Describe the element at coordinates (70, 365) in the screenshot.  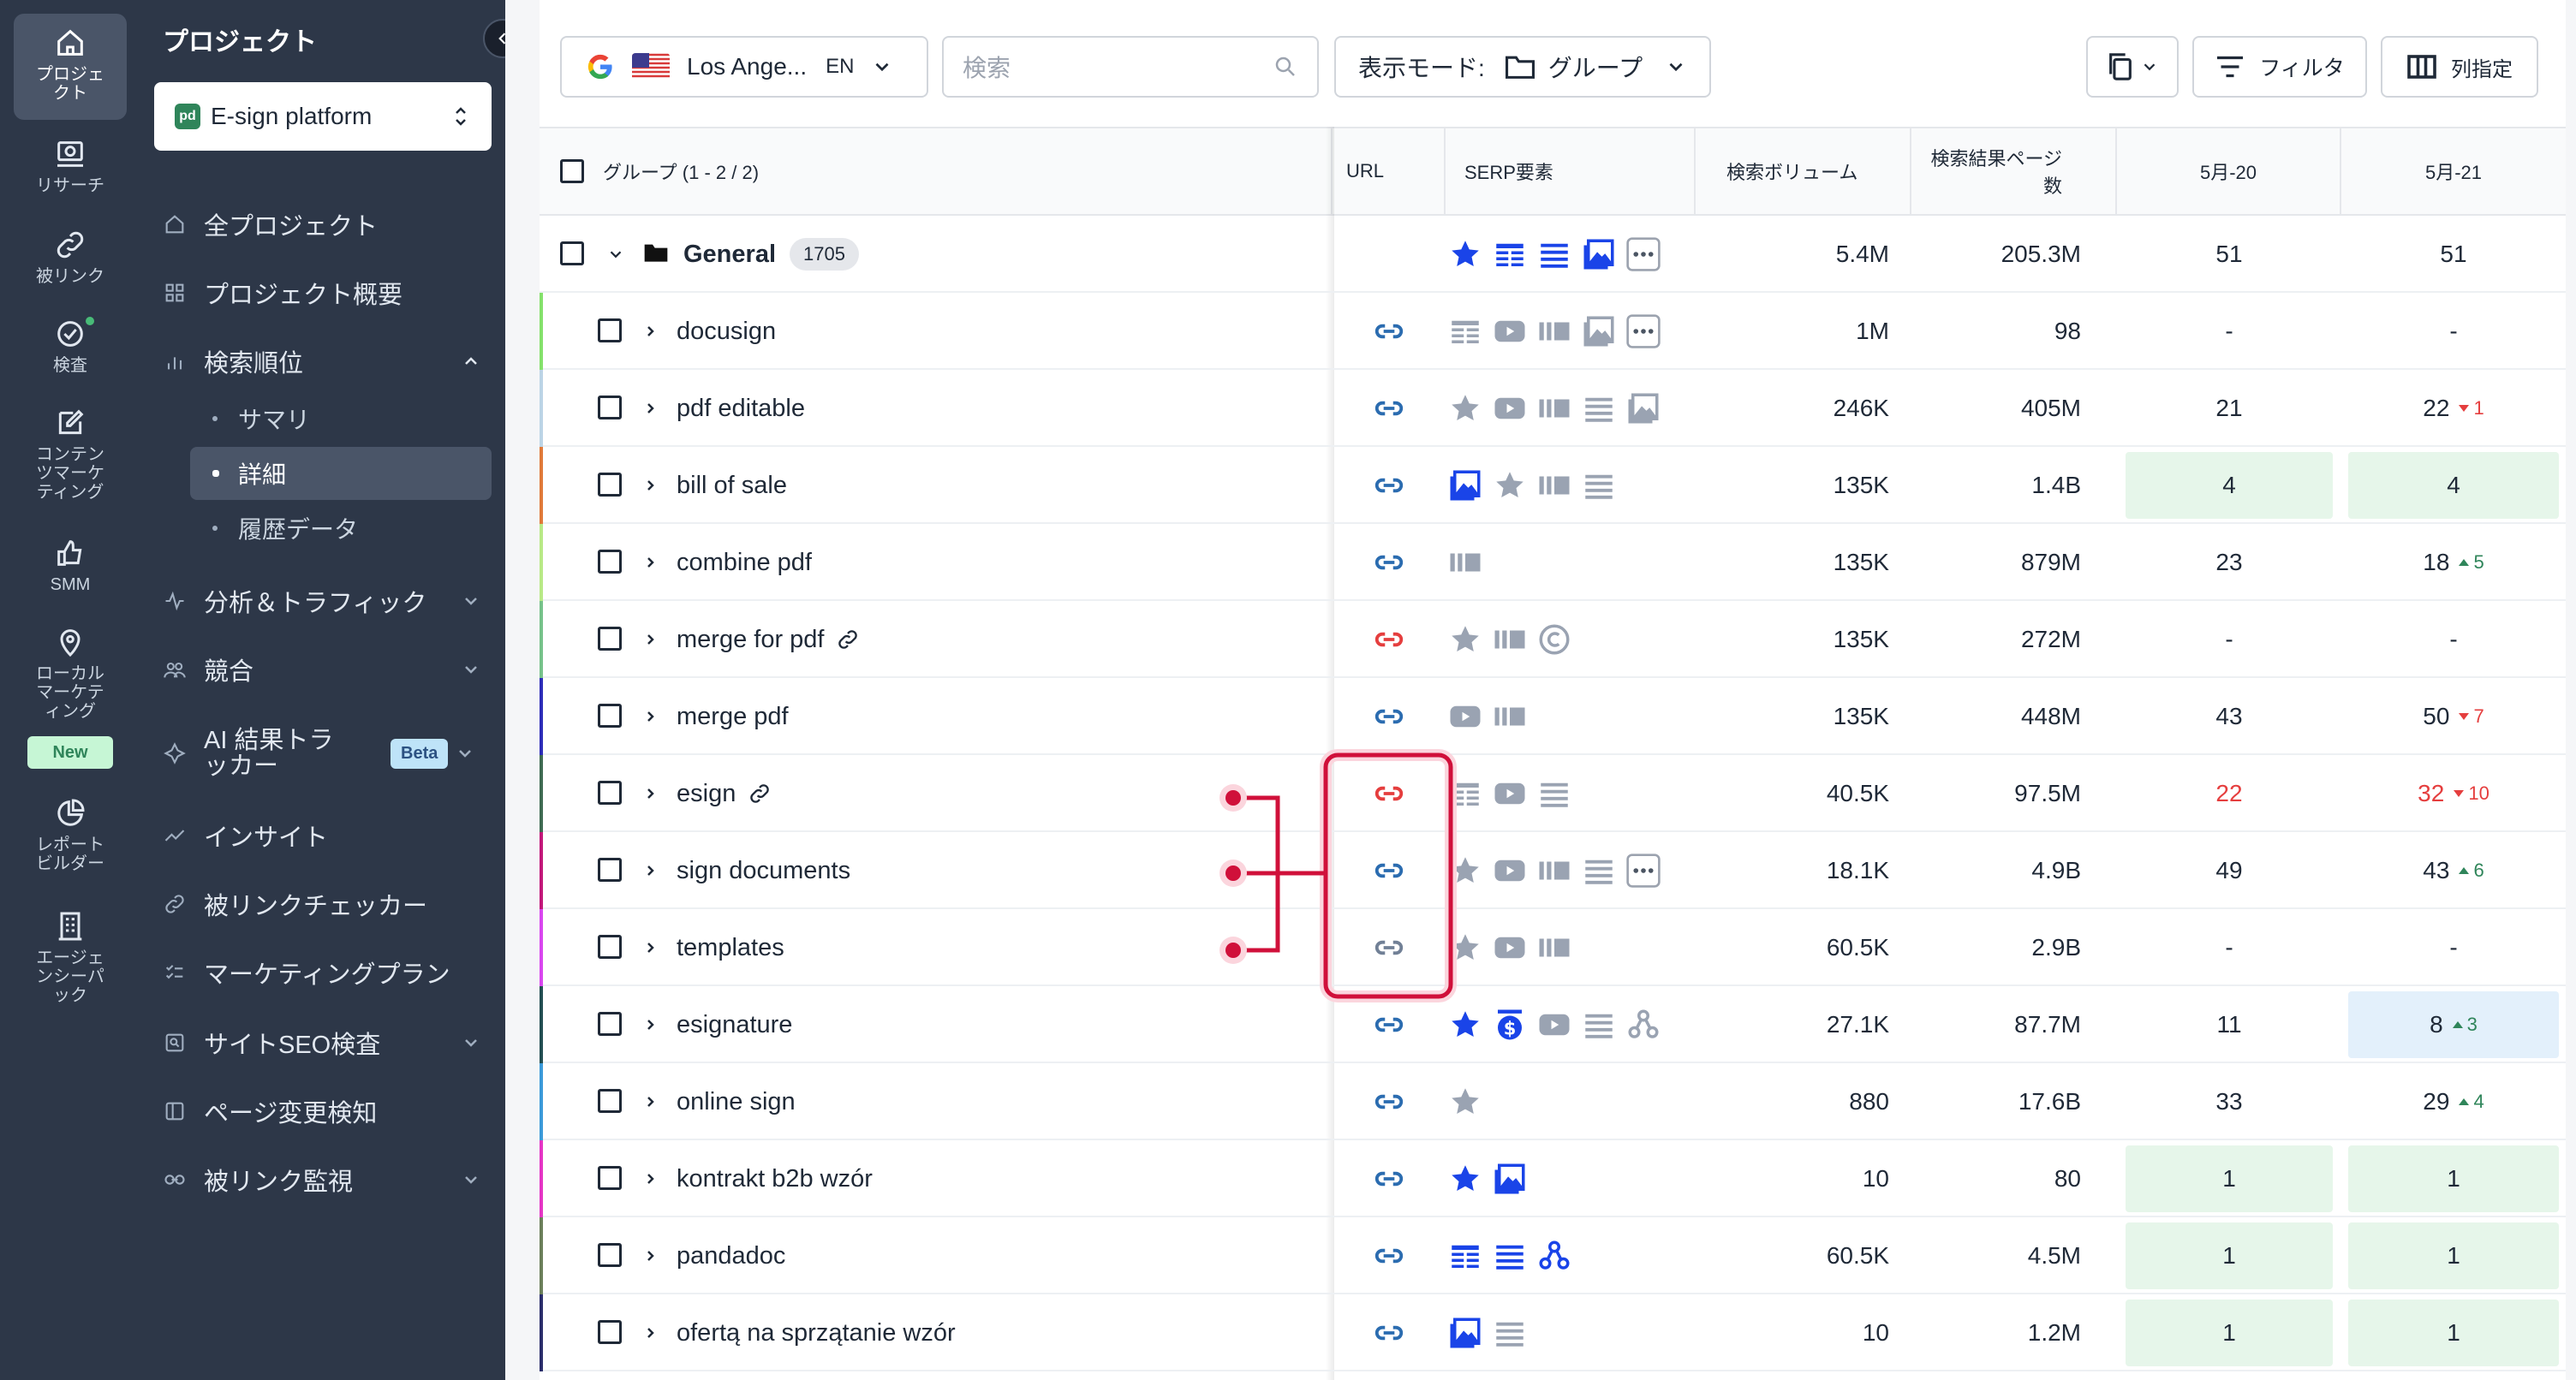
I see `rail-item-label: 検査` at that location.